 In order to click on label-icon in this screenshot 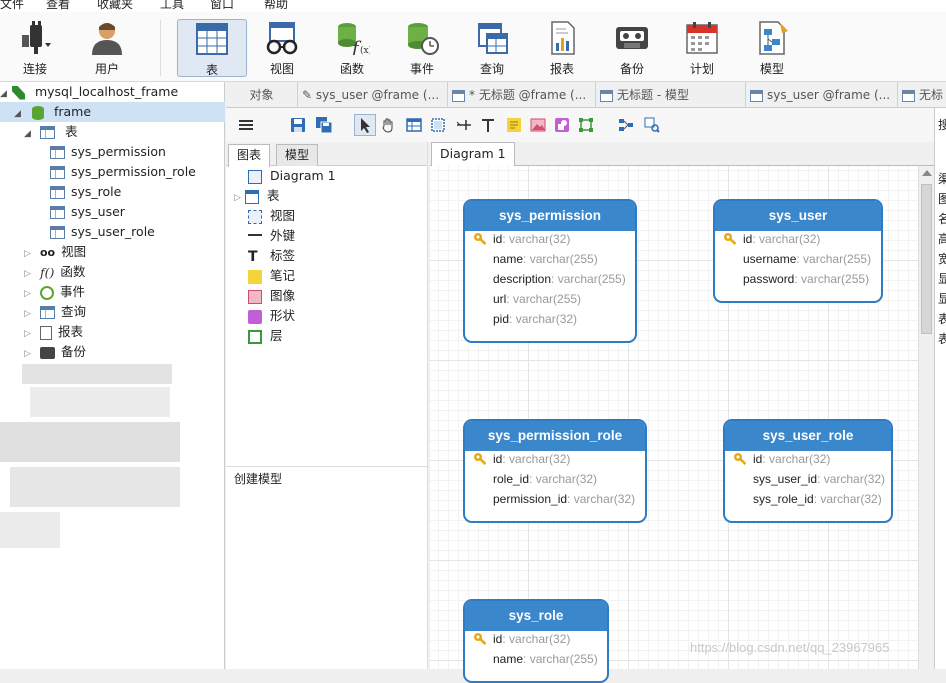, I will do `click(488, 125)`.